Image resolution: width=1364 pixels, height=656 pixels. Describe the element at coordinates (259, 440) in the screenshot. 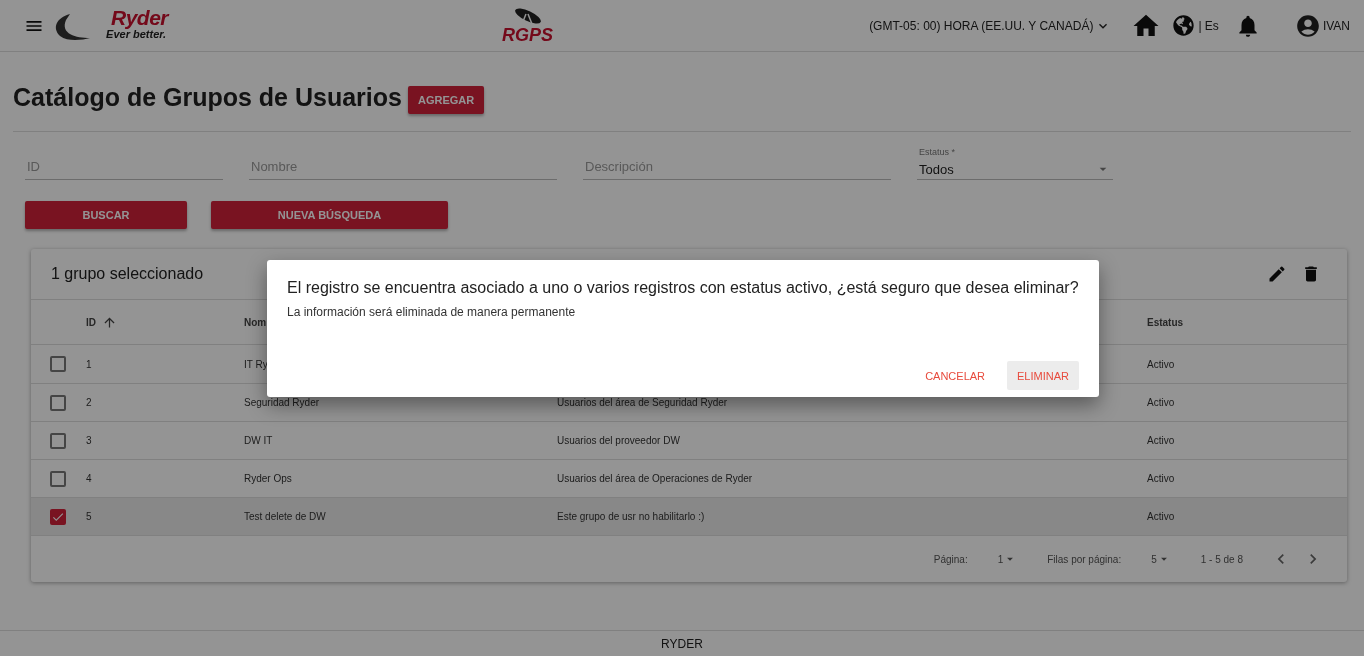

I see `table-cell-text: DW IT` at that location.